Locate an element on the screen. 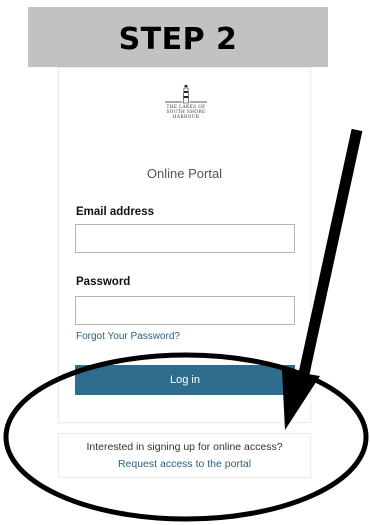 The image size is (370, 525). page-title: Online Portal is located at coordinates (184, 173).